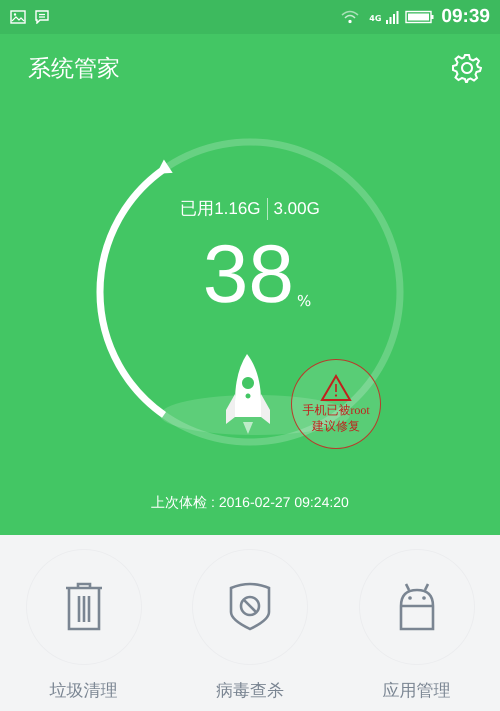 Image resolution: width=500 pixels, height=711 pixels. What do you see at coordinates (420, 17) in the screenshot?
I see `battery-icon` at bounding box center [420, 17].